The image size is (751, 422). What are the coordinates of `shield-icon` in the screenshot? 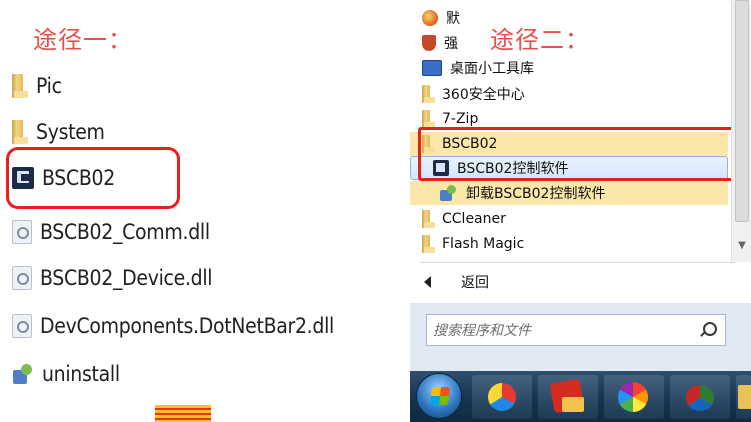 It's located at (429, 43).